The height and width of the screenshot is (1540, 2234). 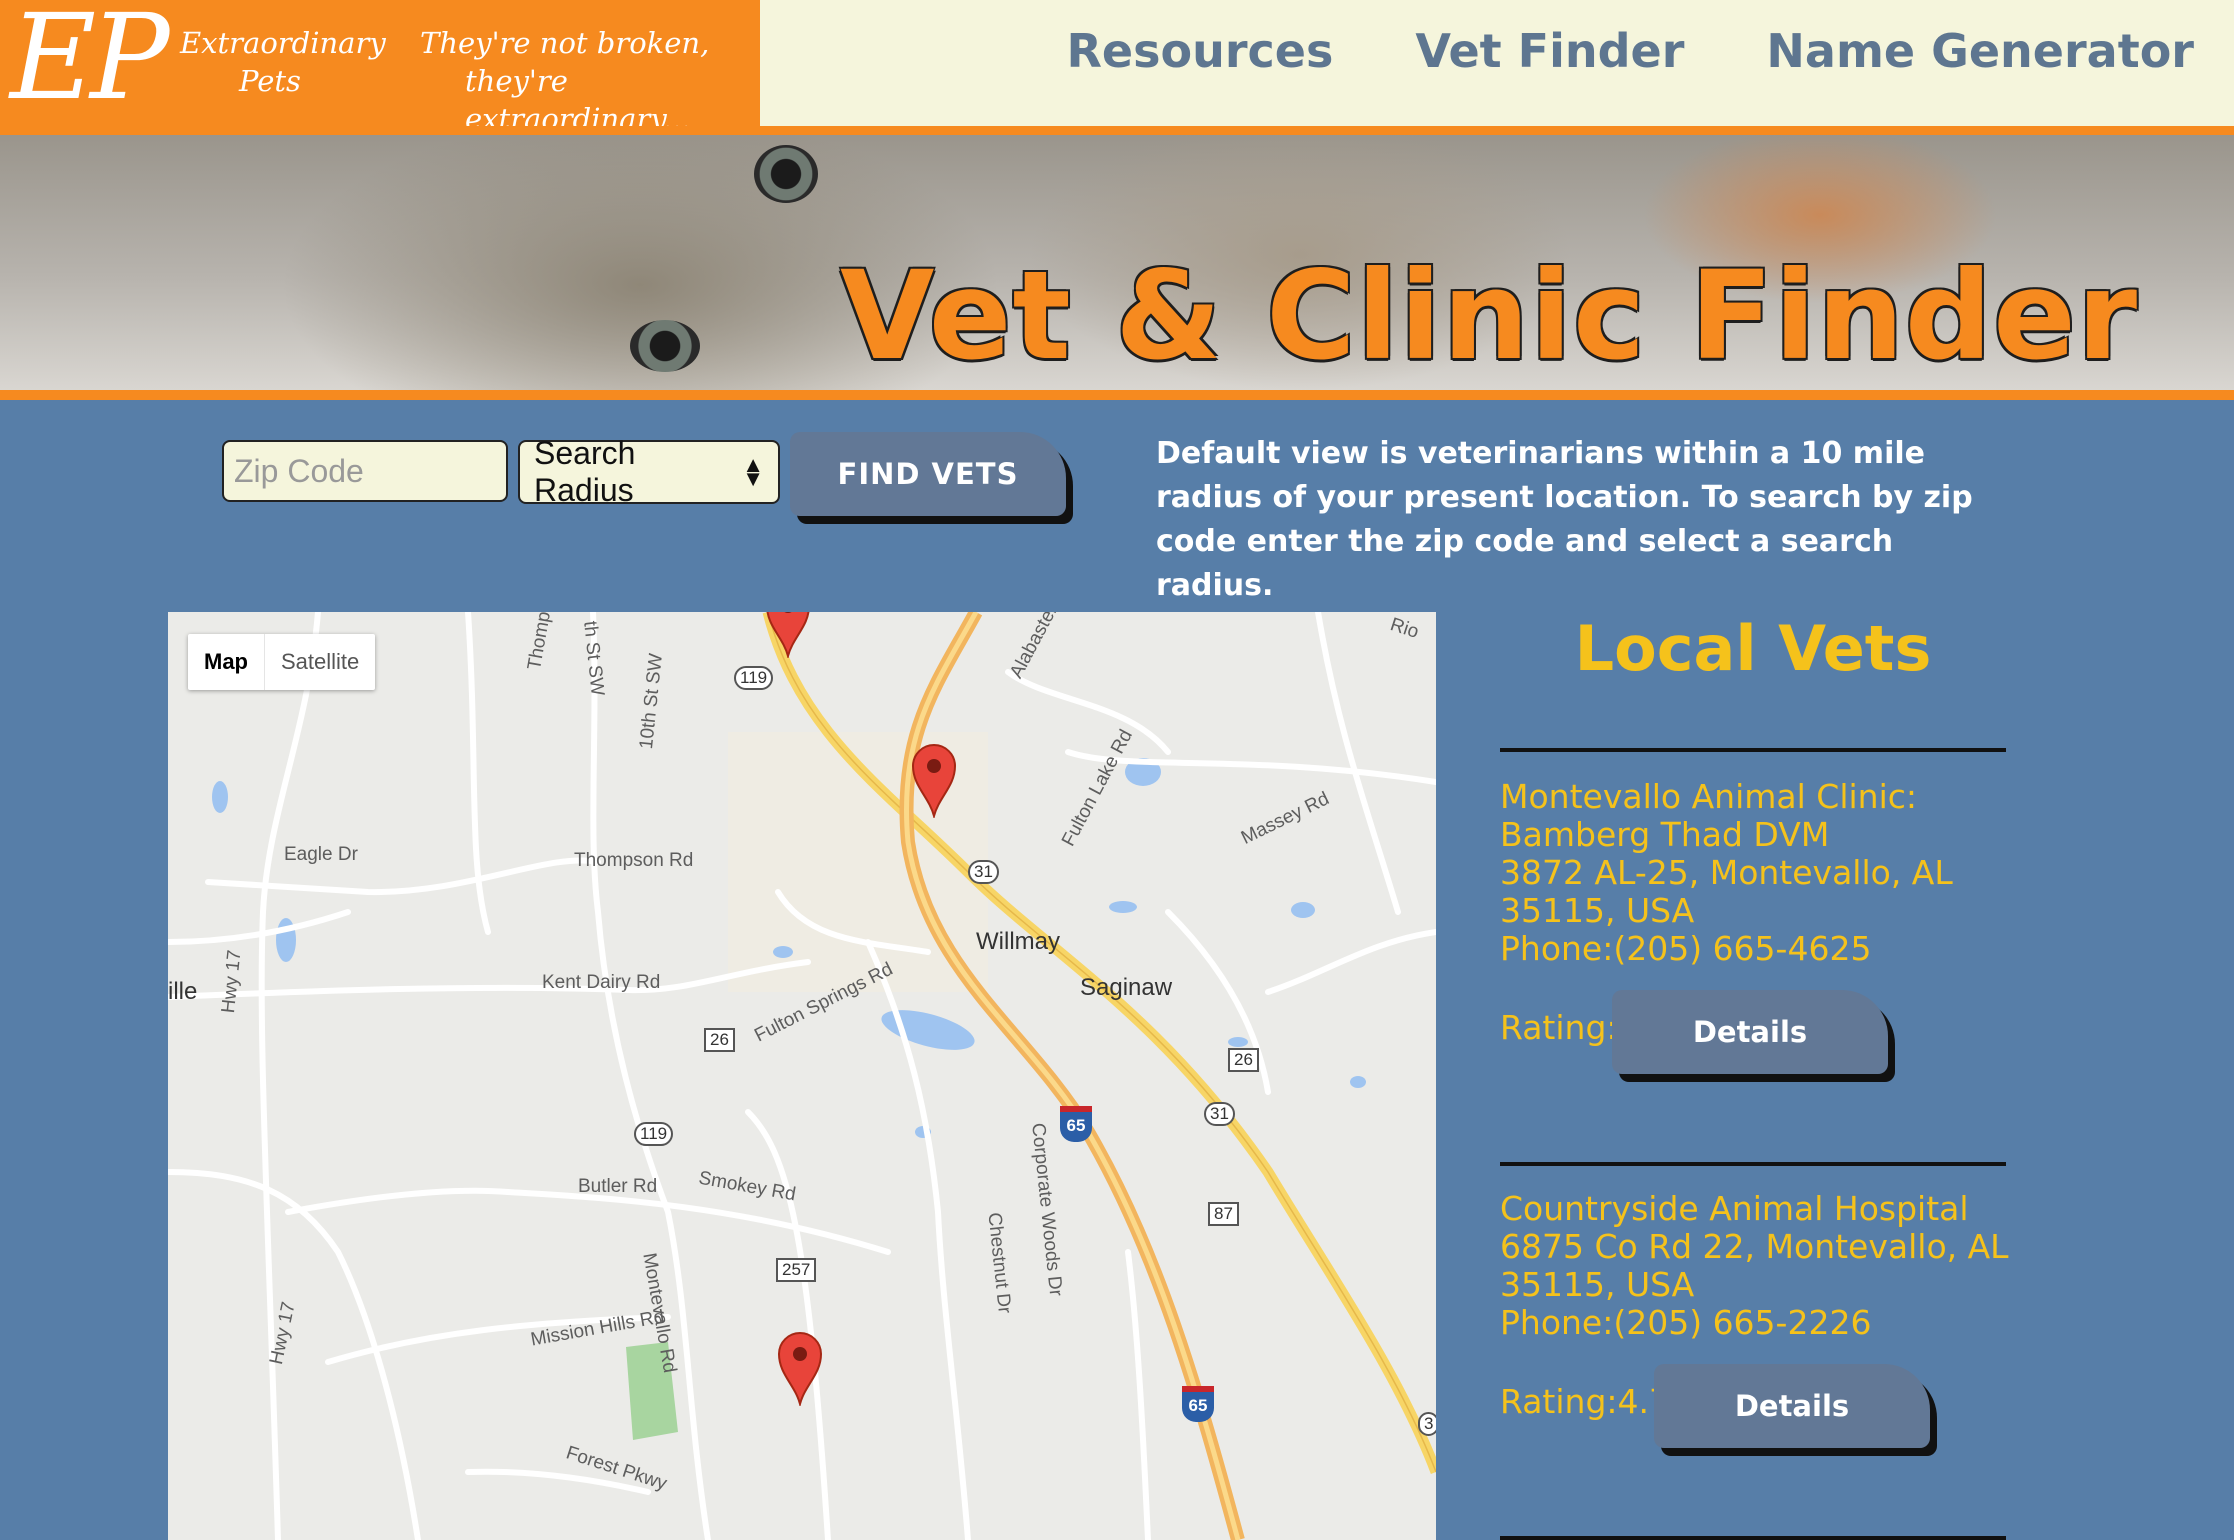 I want to click on find-vets-button: FIND VETS, so click(x=928, y=474).